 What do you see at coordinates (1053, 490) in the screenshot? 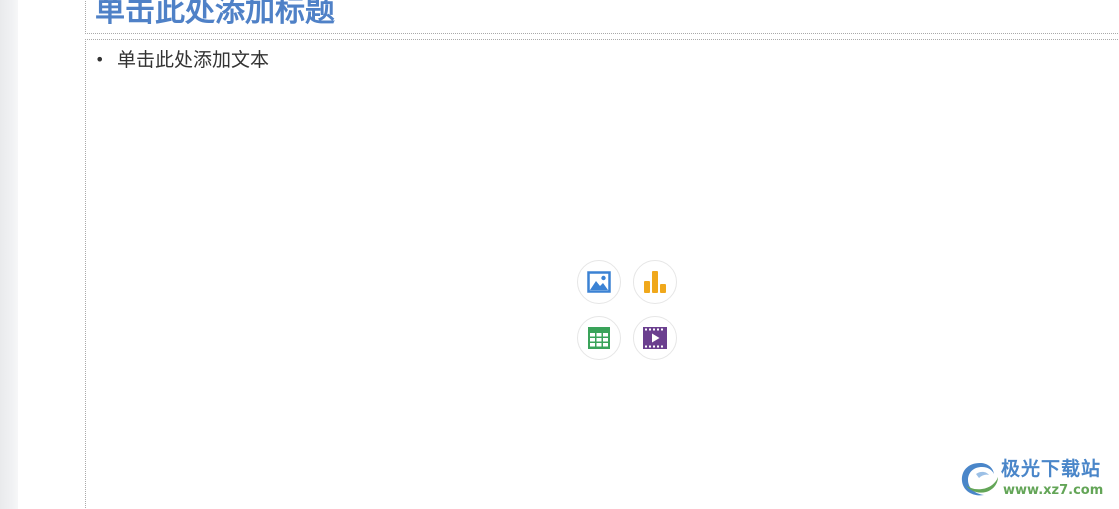
I see `watermark-url: www.xz7.com` at bounding box center [1053, 490].